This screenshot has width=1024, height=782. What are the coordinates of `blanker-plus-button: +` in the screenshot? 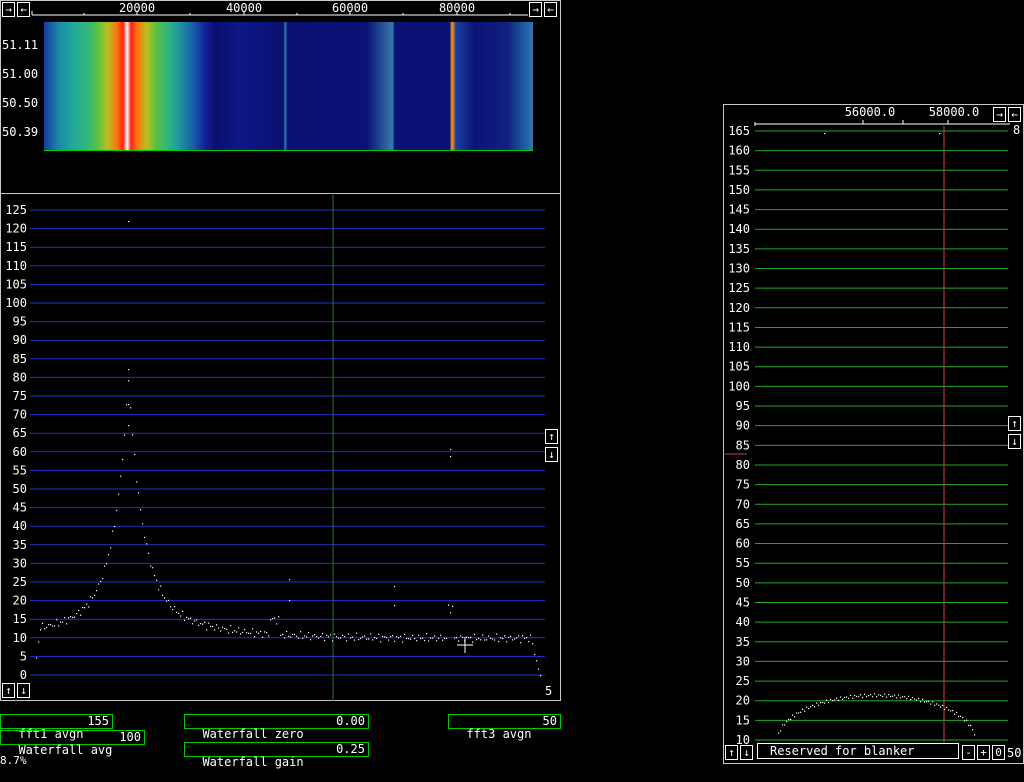 It's located at (983, 752).